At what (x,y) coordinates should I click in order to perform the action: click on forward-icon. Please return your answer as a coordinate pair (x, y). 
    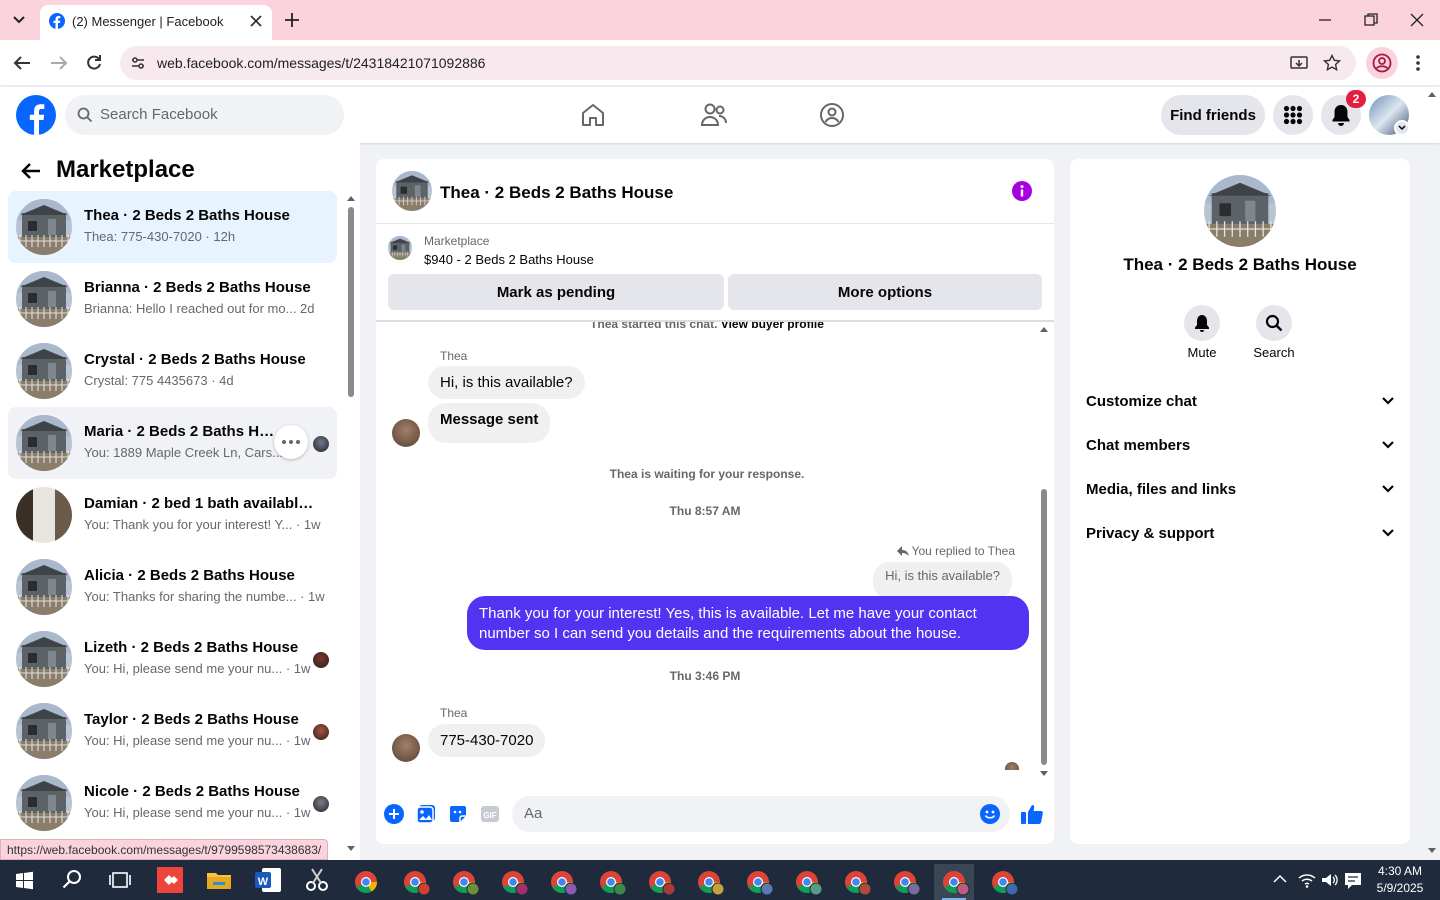
    Looking at the image, I should click on (59, 63).